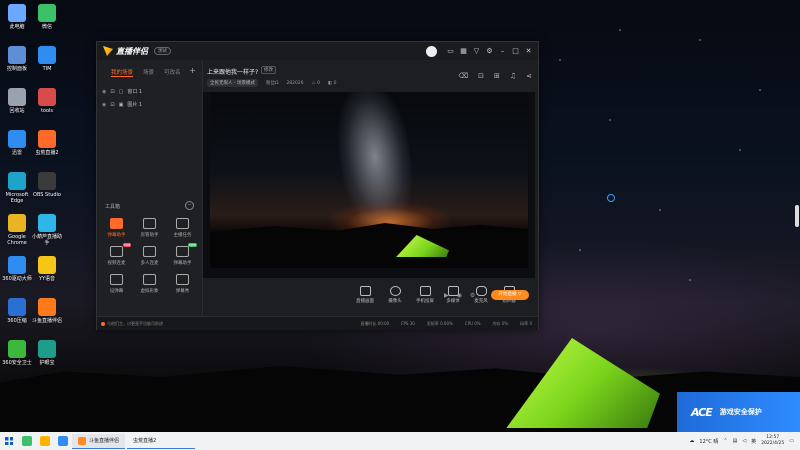 Image resolution: width=800 pixels, height=450 pixels. Describe the element at coordinates (149, 256) in the screenshot. I see `tool-item: 多人连麦` at that location.